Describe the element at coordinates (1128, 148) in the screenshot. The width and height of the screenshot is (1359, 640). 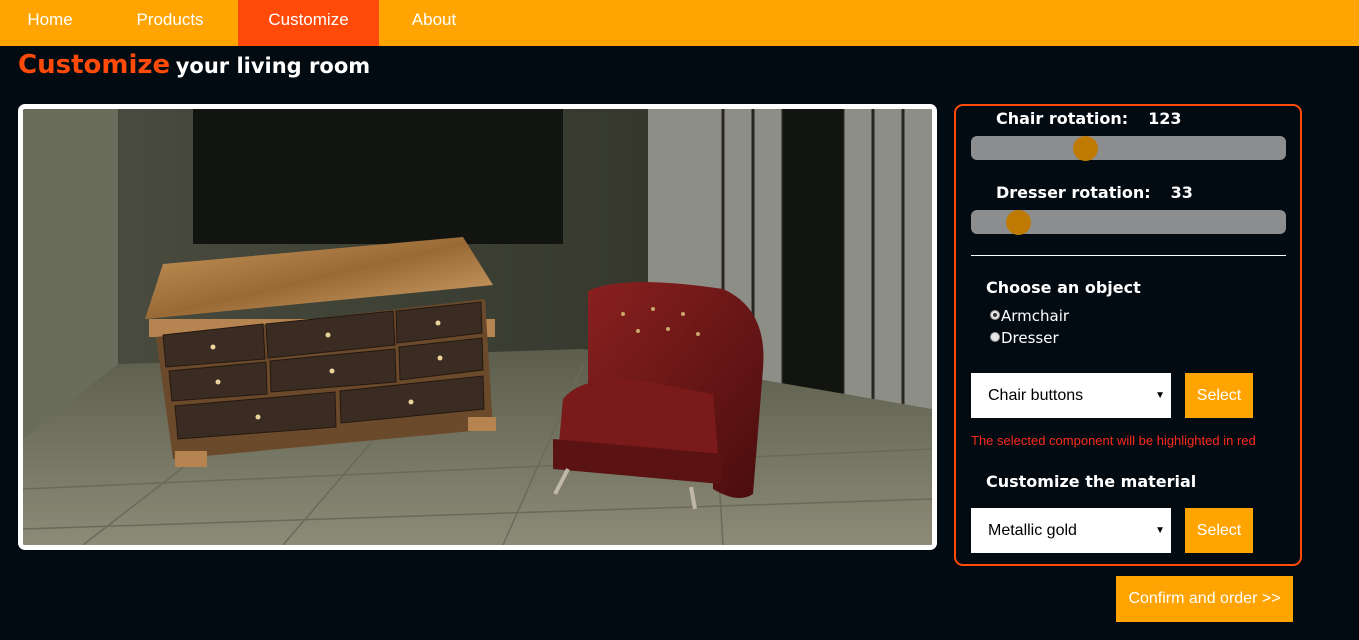
I see `chair-rotation-slider` at that location.